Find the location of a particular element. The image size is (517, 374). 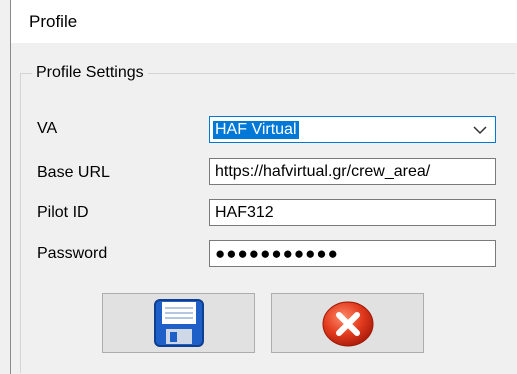

va-selected-value: HAF Virtual is located at coordinates (256, 129).